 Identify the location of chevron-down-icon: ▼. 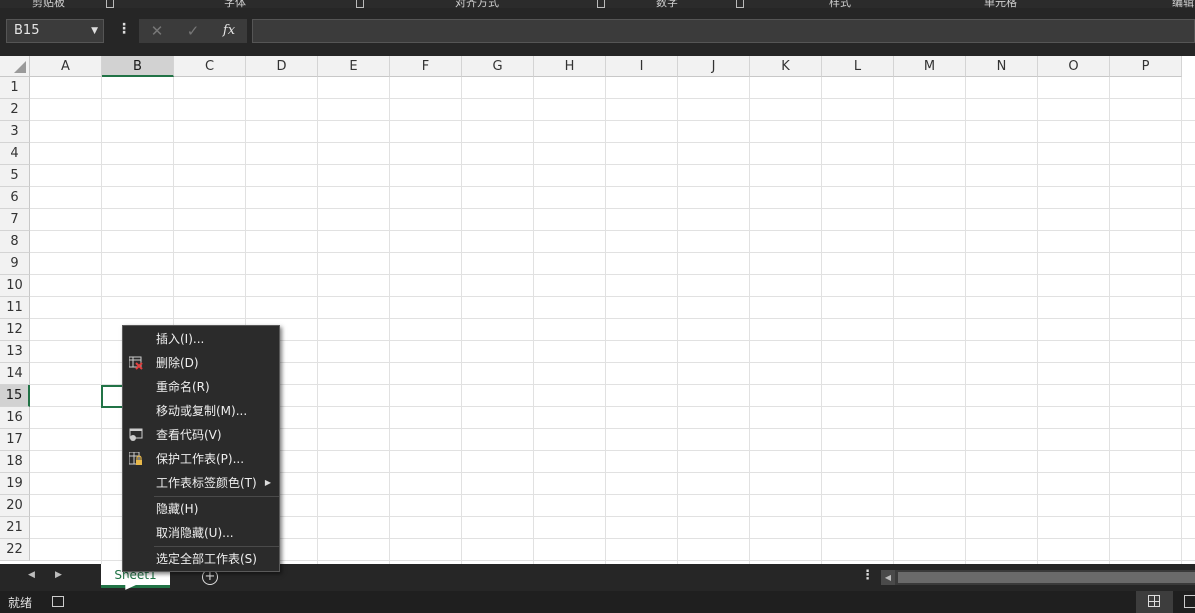
(94, 31).